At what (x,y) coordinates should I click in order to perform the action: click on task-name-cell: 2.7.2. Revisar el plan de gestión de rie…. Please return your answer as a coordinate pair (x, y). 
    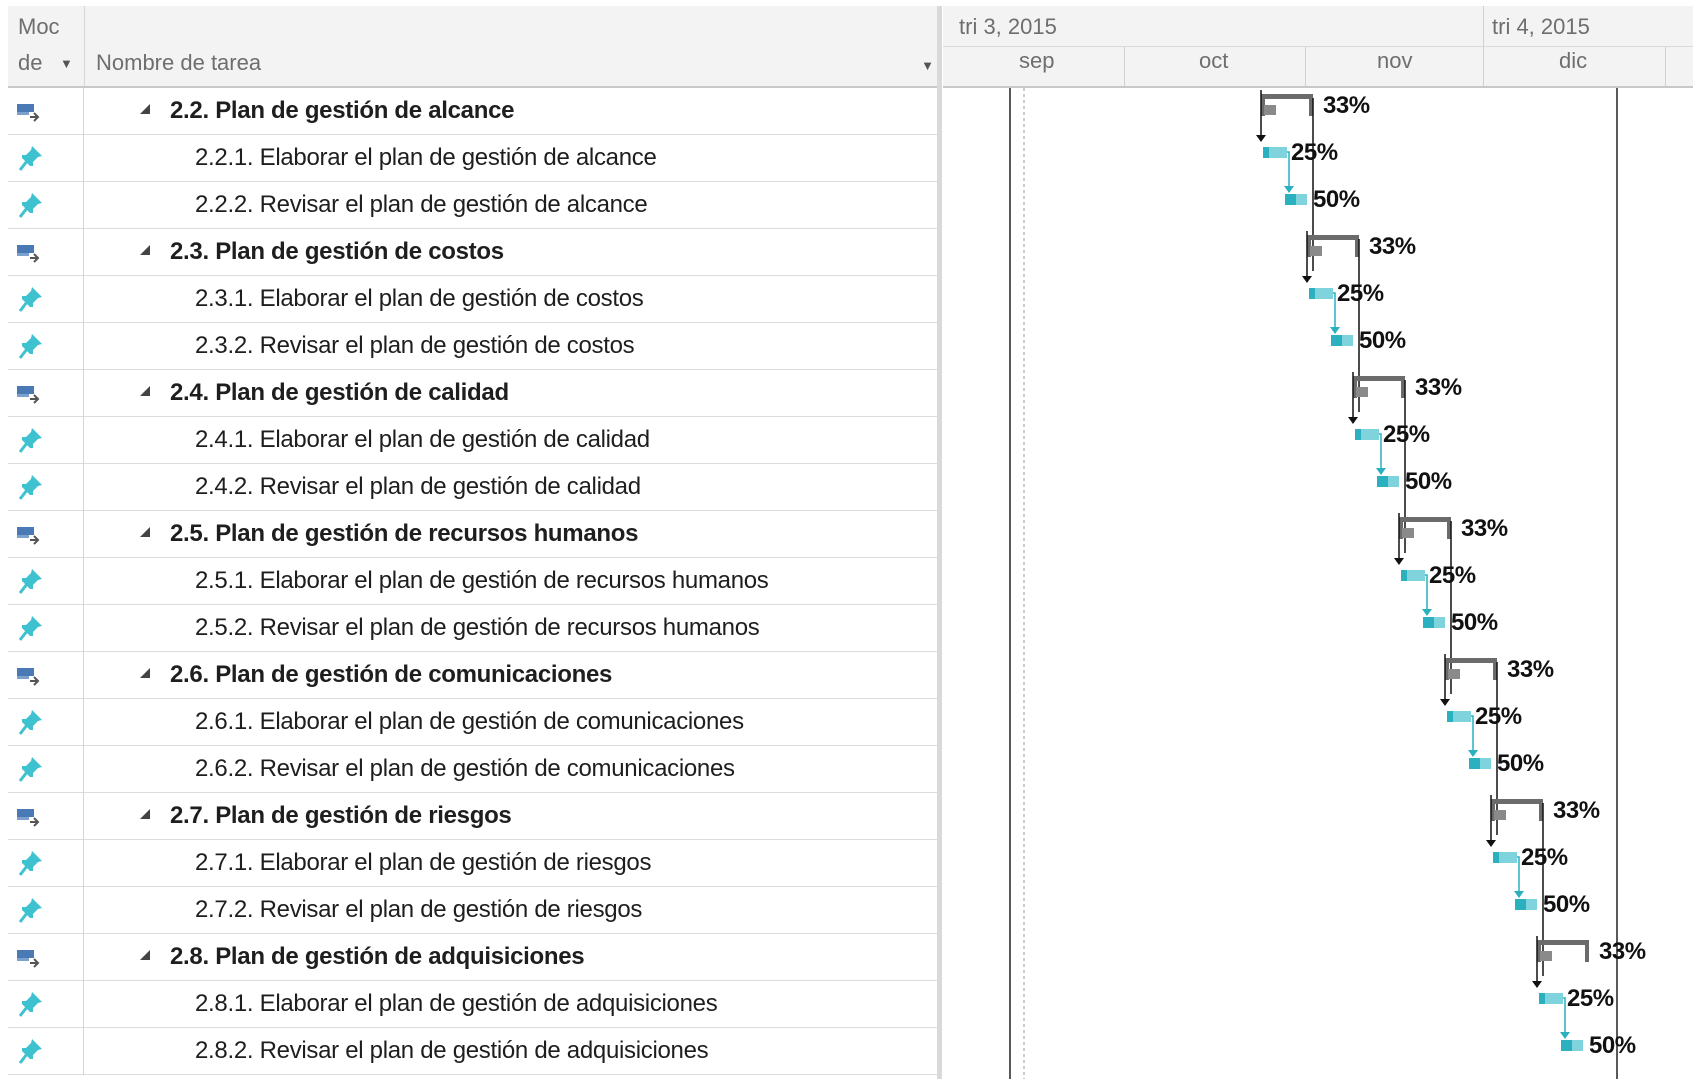
    Looking at the image, I should click on (513, 910).